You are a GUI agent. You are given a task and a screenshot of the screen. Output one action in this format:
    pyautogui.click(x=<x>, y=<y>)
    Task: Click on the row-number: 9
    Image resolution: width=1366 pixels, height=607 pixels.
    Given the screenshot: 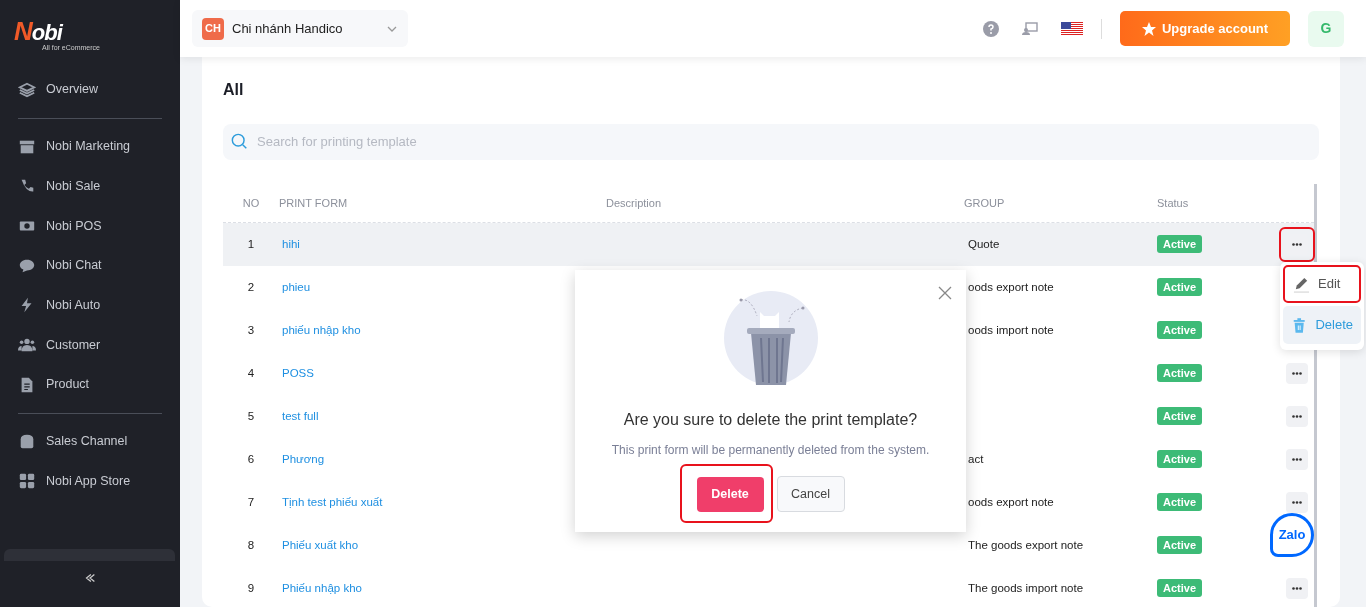 What is the action you would take?
    pyautogui.click(x=251, y=587)
    